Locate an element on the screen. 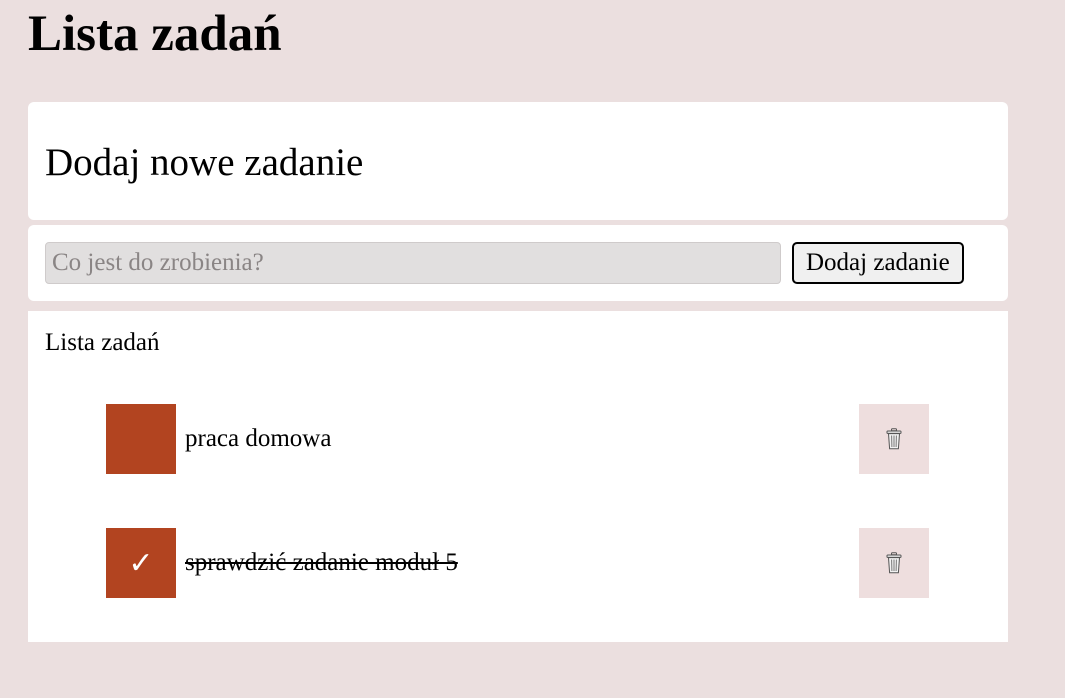 The height and width of the screenshot is (698, 1065). task-input is located at coordinates (413, 263).